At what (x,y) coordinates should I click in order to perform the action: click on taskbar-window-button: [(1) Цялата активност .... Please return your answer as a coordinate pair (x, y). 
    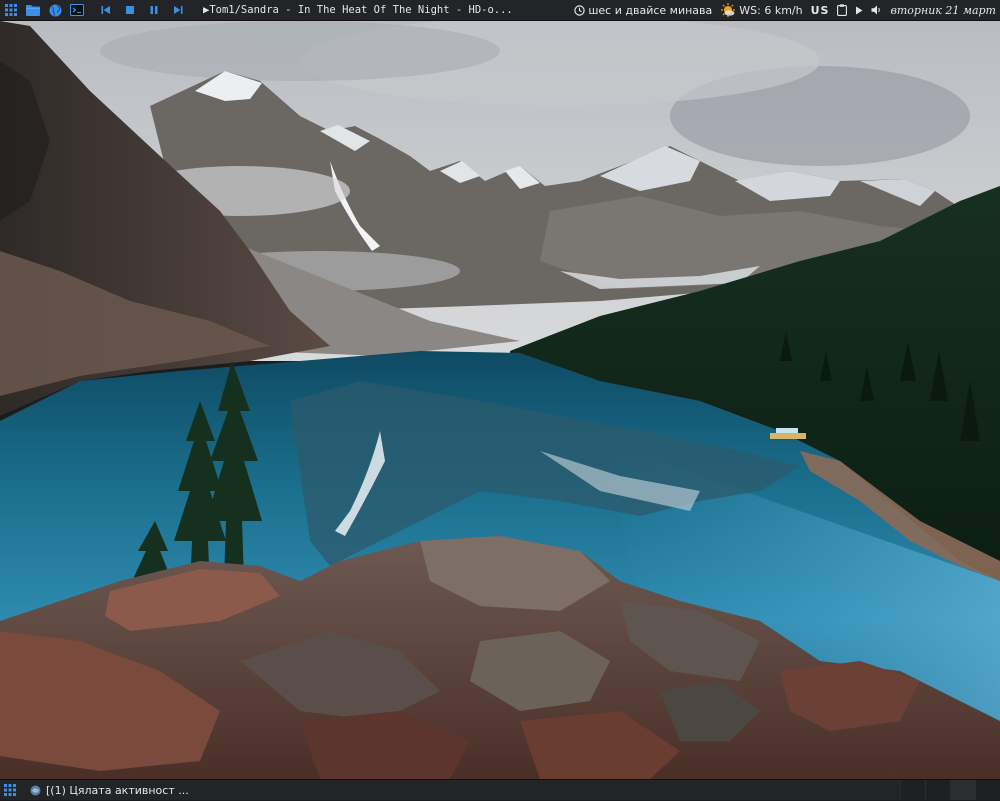
    Looking at the image, I should click on (109, 790).